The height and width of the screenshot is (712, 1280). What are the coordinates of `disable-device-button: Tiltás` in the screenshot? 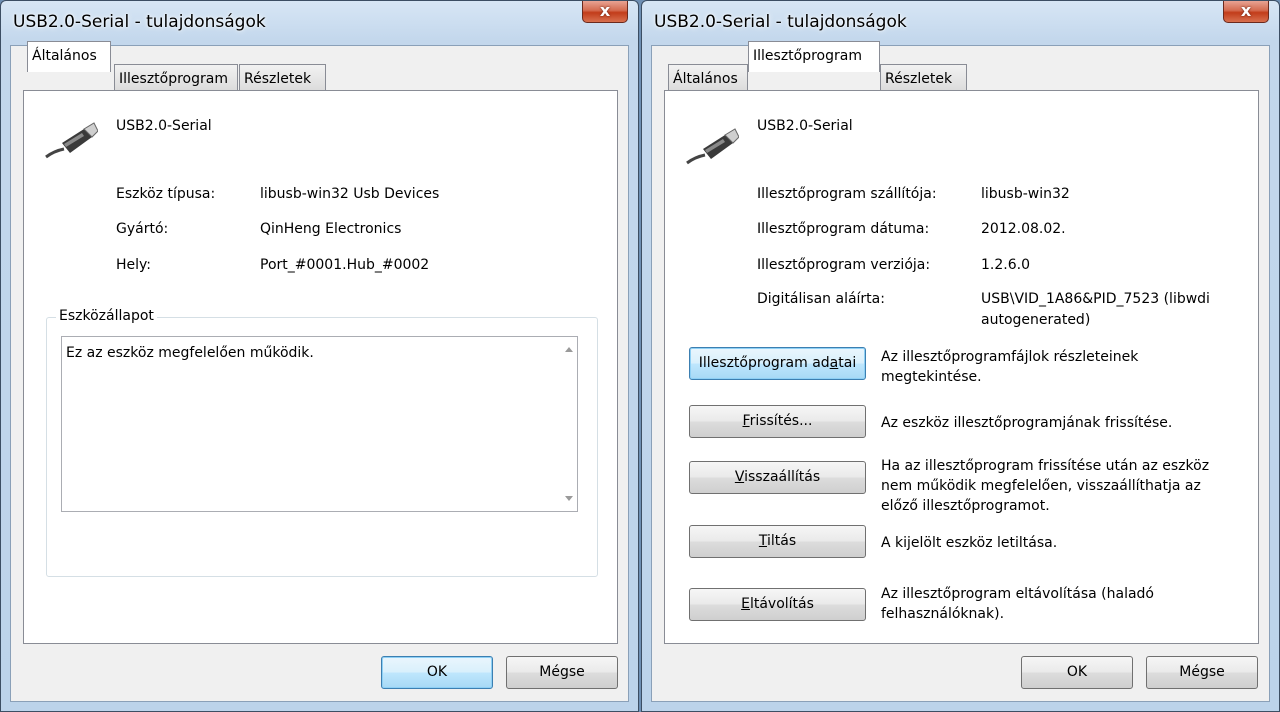 It's located at (777, 541).